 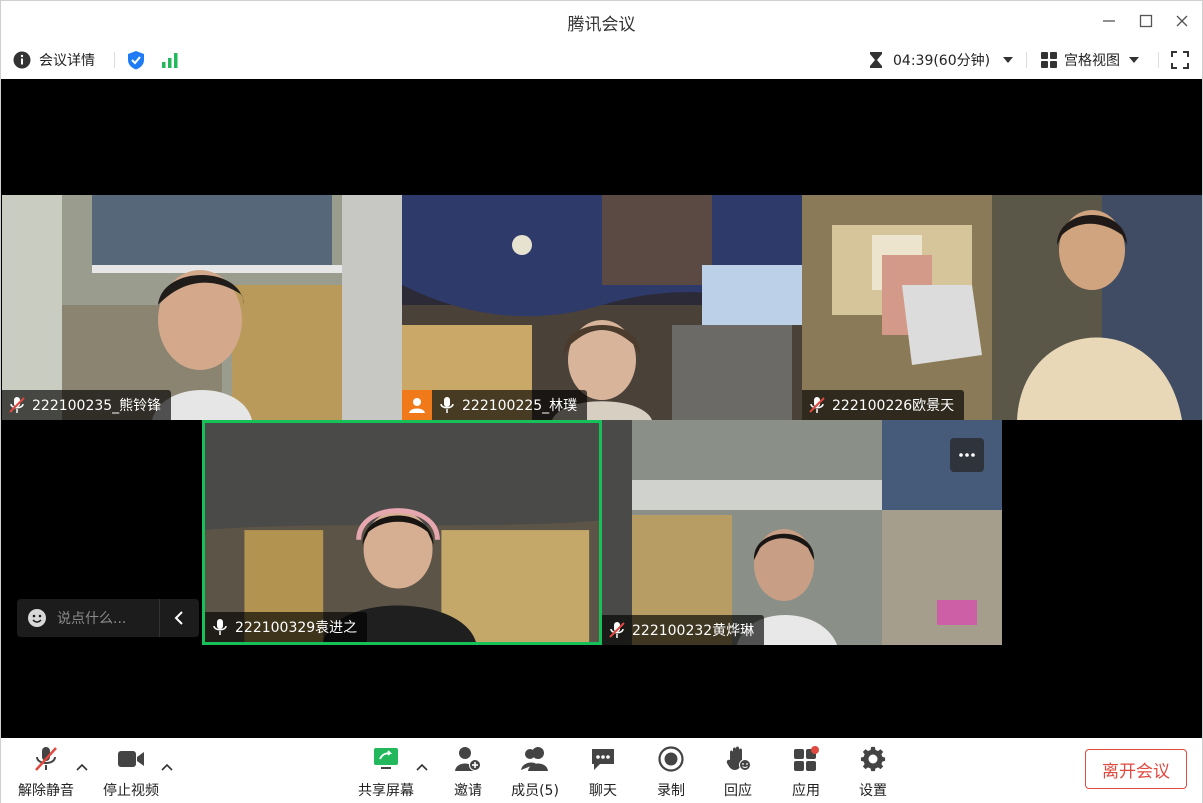 What do you see at coordinates (535, 759) in the screenshot?
I see `members-icon` at bounding box center [535, 759].